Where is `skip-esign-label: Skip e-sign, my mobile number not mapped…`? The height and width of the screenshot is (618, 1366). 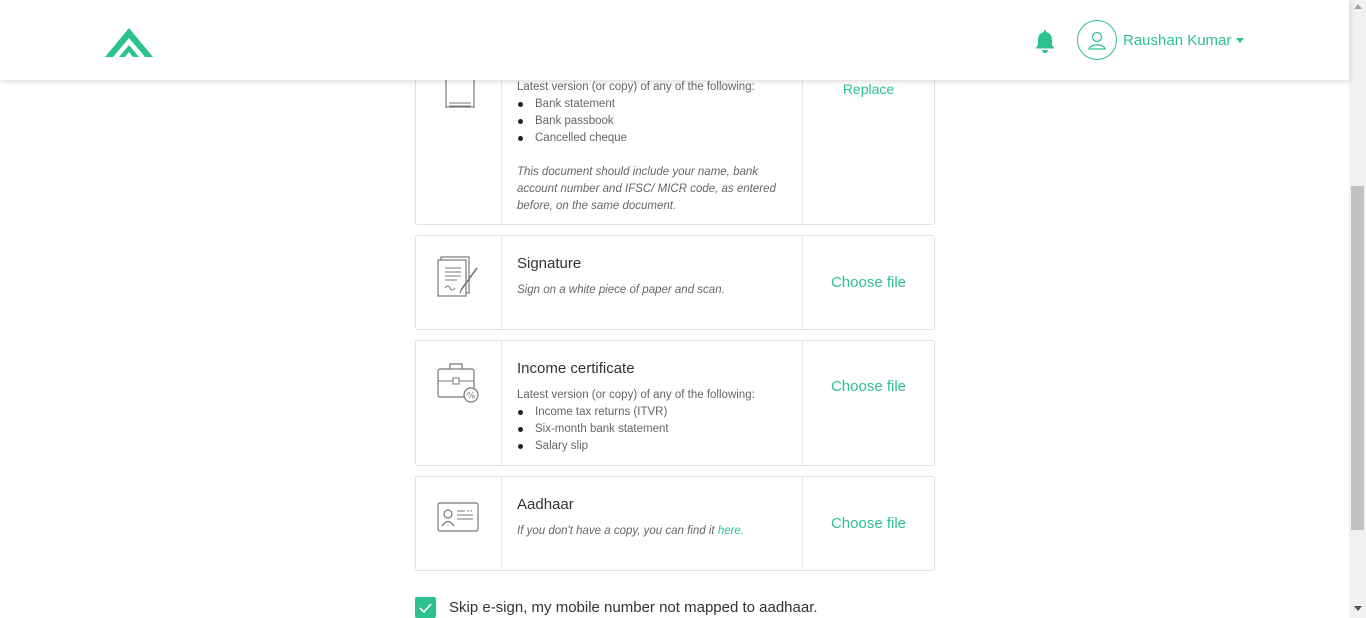
skip-esign-label: Skip e-sign, my mobile number not mapped… is located at coordinates (633, 607).